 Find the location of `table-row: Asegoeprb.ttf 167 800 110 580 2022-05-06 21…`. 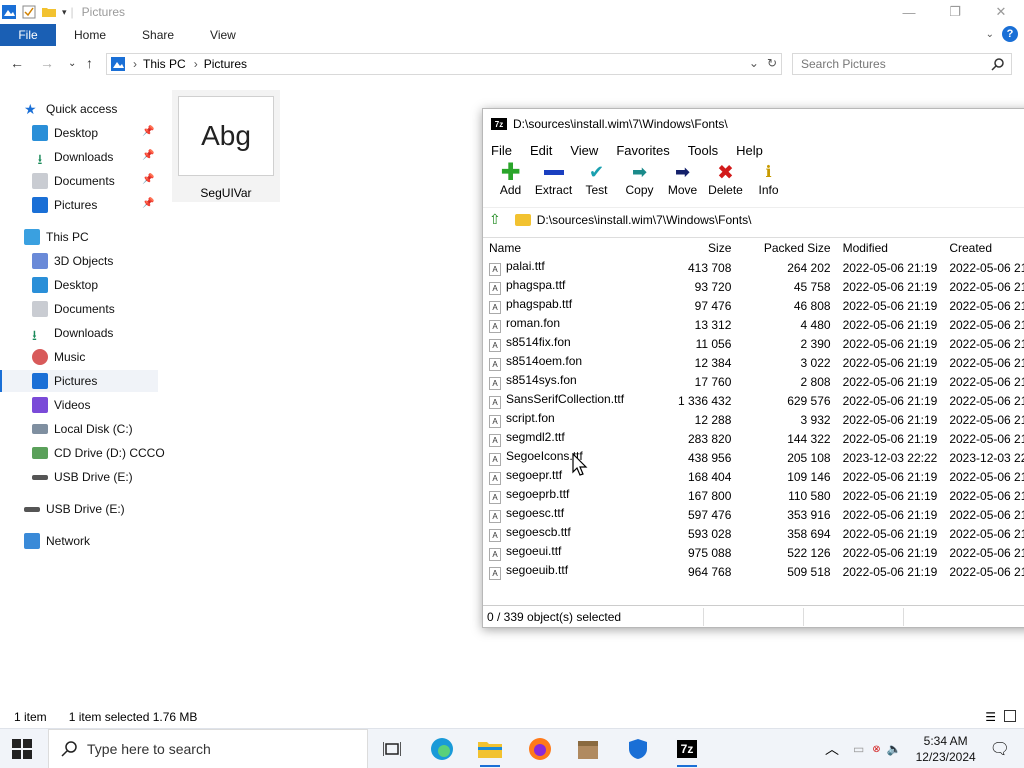

table-row: Asegoeprb.ttf 167 800 110 580 2022-05-06 21… is located at coordinates (753, 495).